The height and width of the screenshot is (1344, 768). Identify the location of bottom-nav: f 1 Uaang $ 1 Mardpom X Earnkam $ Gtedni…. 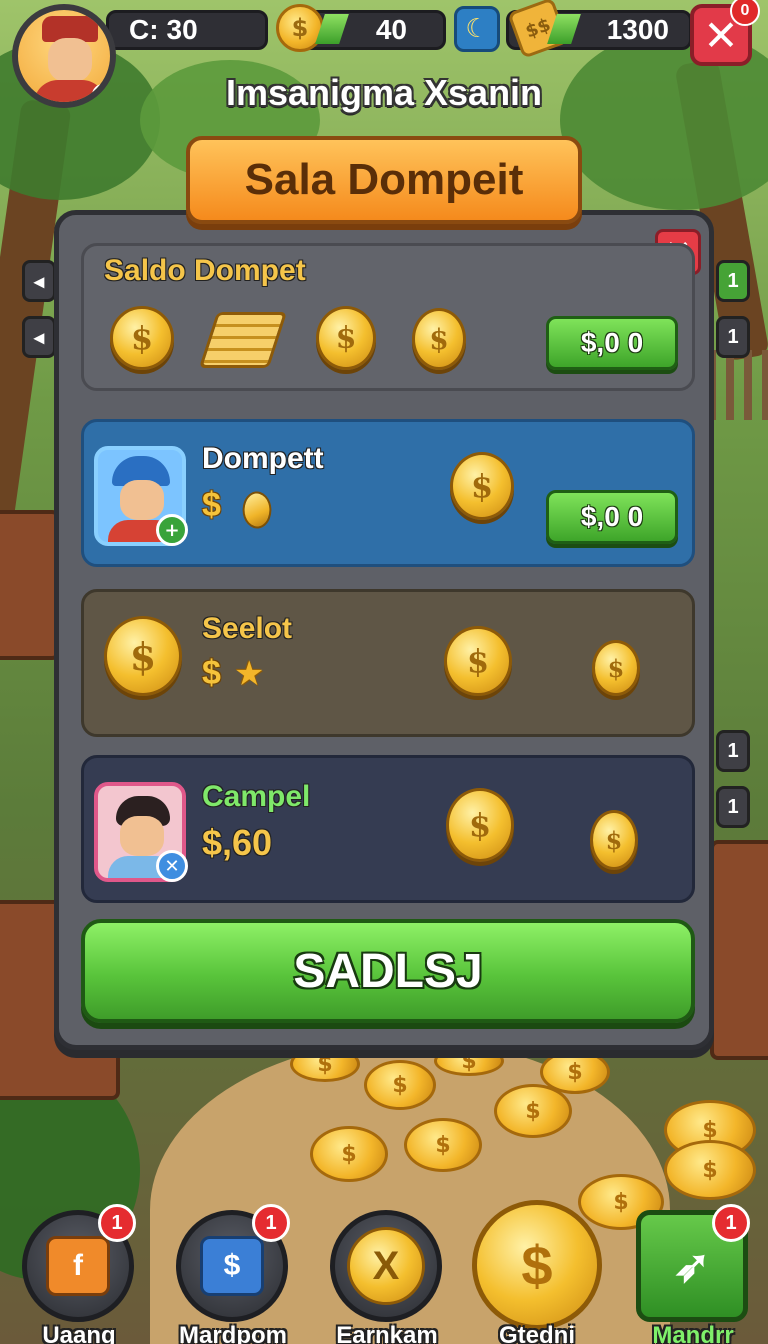
(384, 1272).